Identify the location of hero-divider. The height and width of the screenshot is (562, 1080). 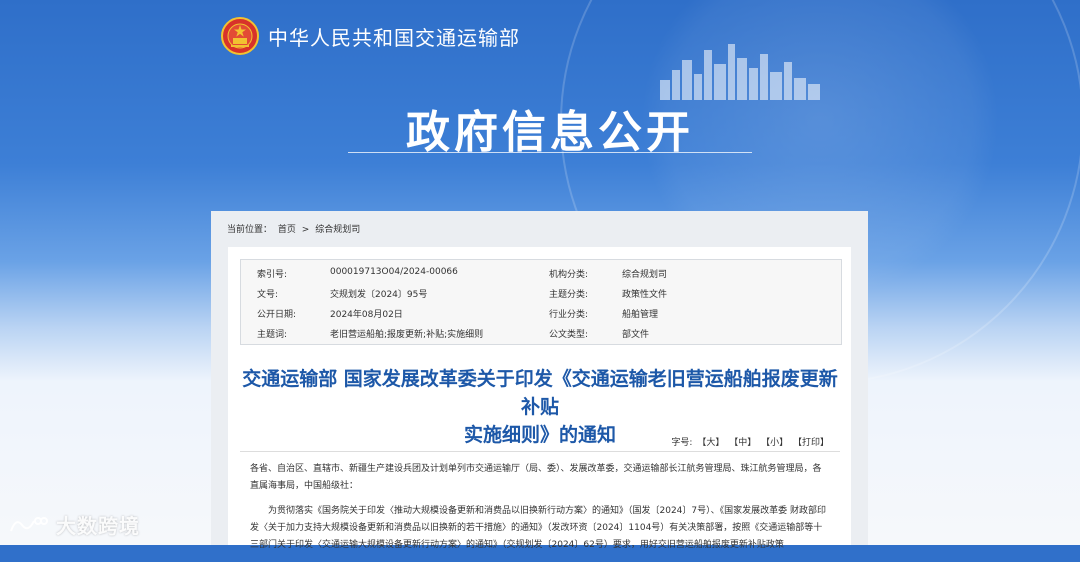
(550, 152).